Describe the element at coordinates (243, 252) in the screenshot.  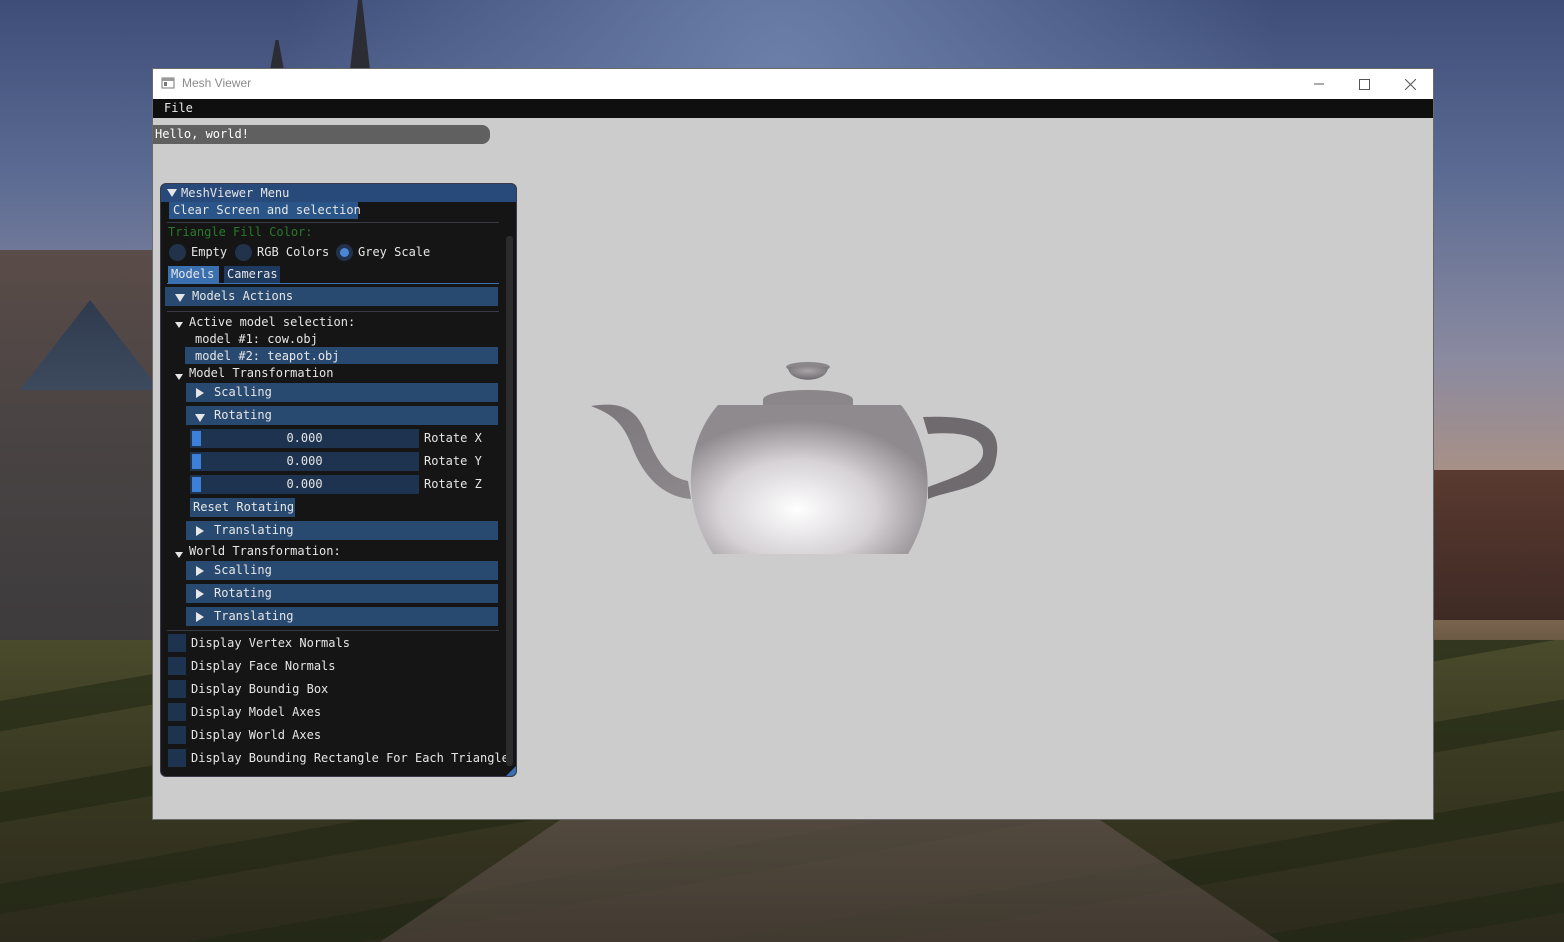
I see `radio-rgb-colors` at that location.